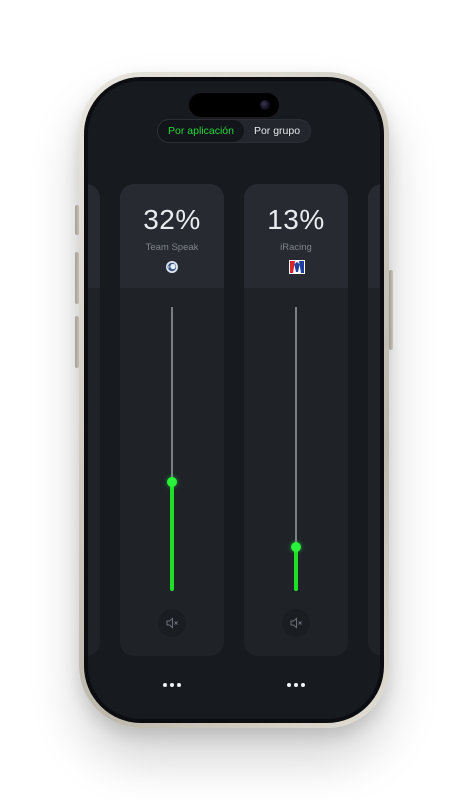 Image resolution: width=468 pixels, height=800 pixels. Describe the element at coordinates (374, 420) in the screenshot. I see `channel-card-next-partial` at that location.